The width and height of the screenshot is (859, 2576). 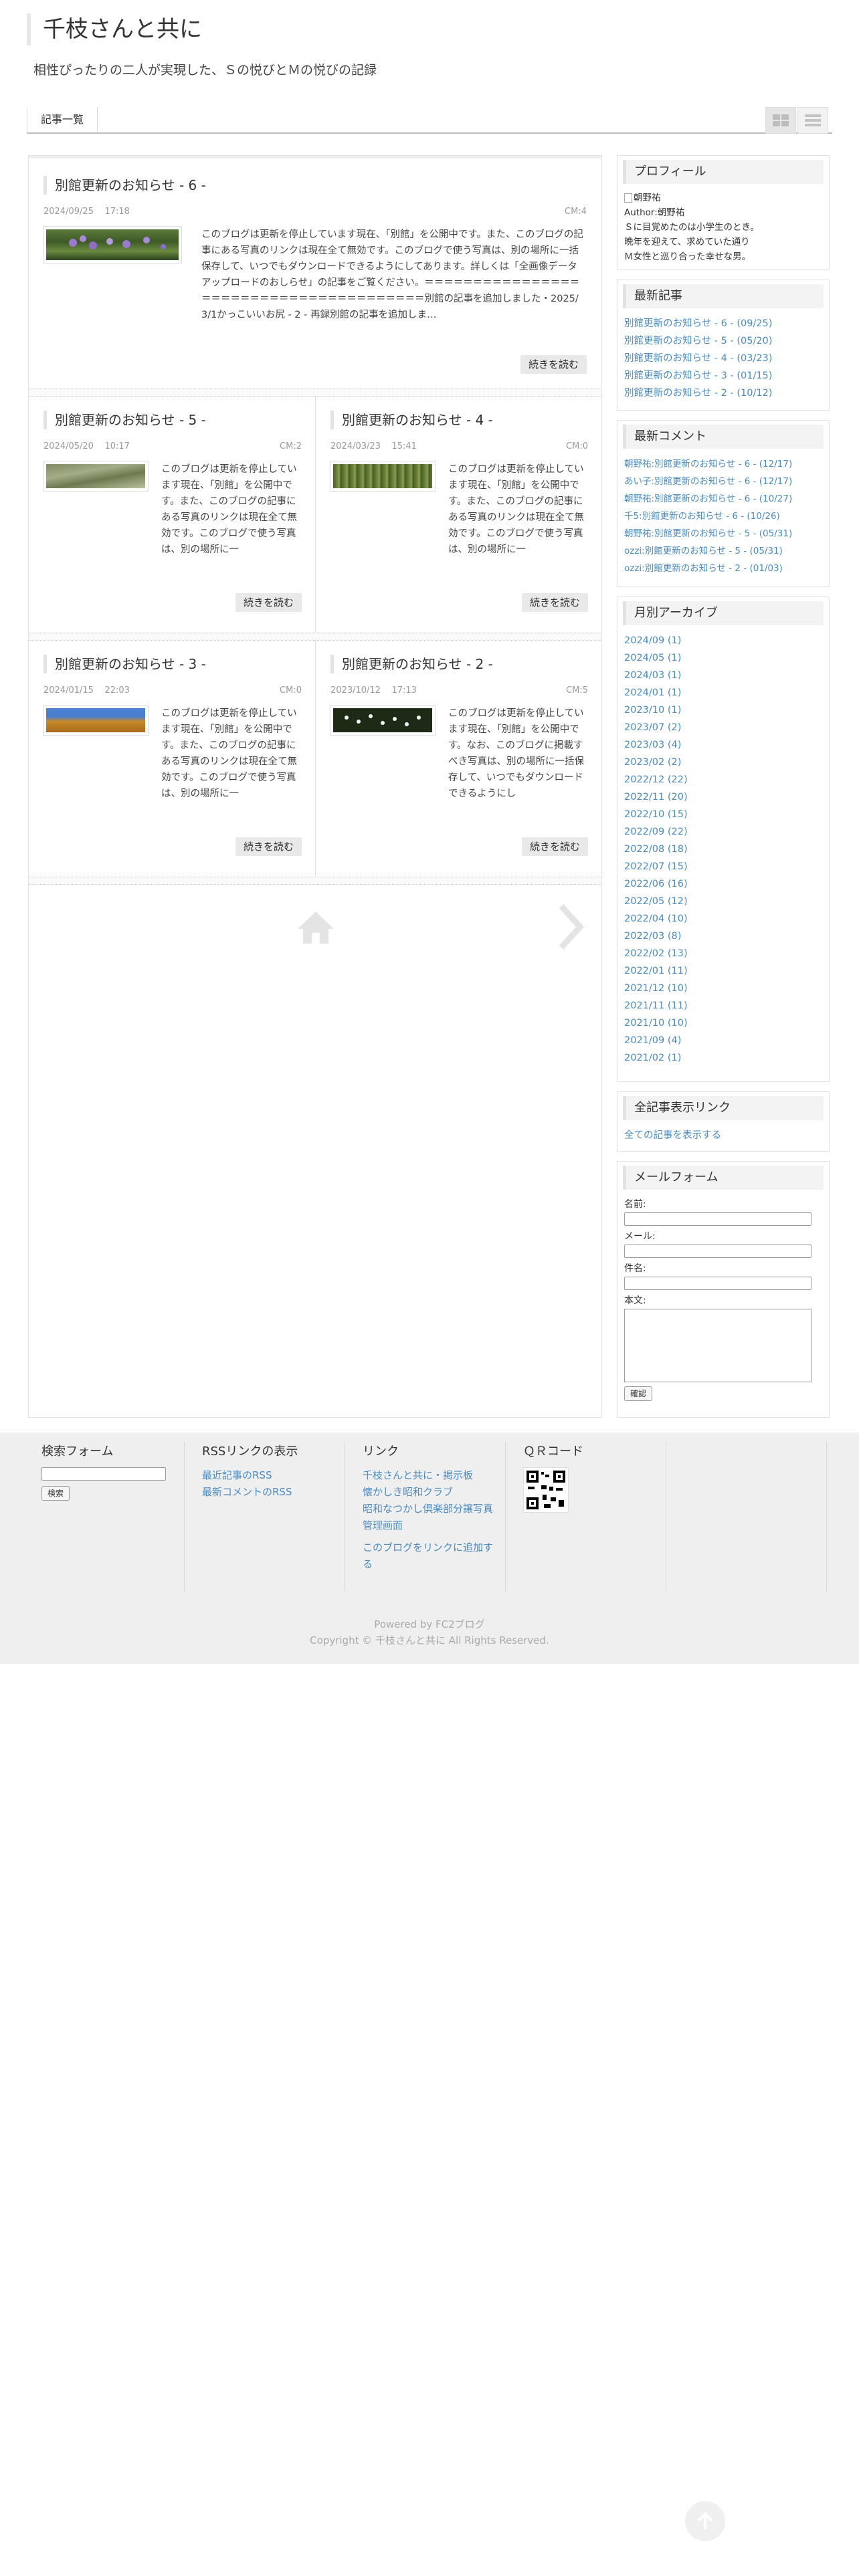 What do you see at coordinates (373, 690) in the screenshot?
I see `entry-date: 2023/10/12 17:13` at bounding box center [373, 690].